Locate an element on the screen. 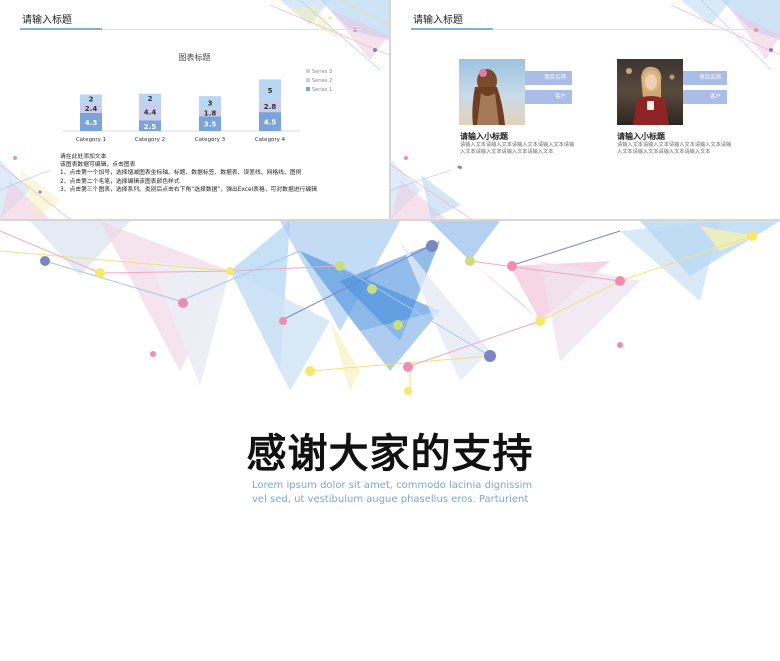 The height and width of the screenshot is (661, 780). profile-photo-woman-beach is located at coordinates (492, 92).